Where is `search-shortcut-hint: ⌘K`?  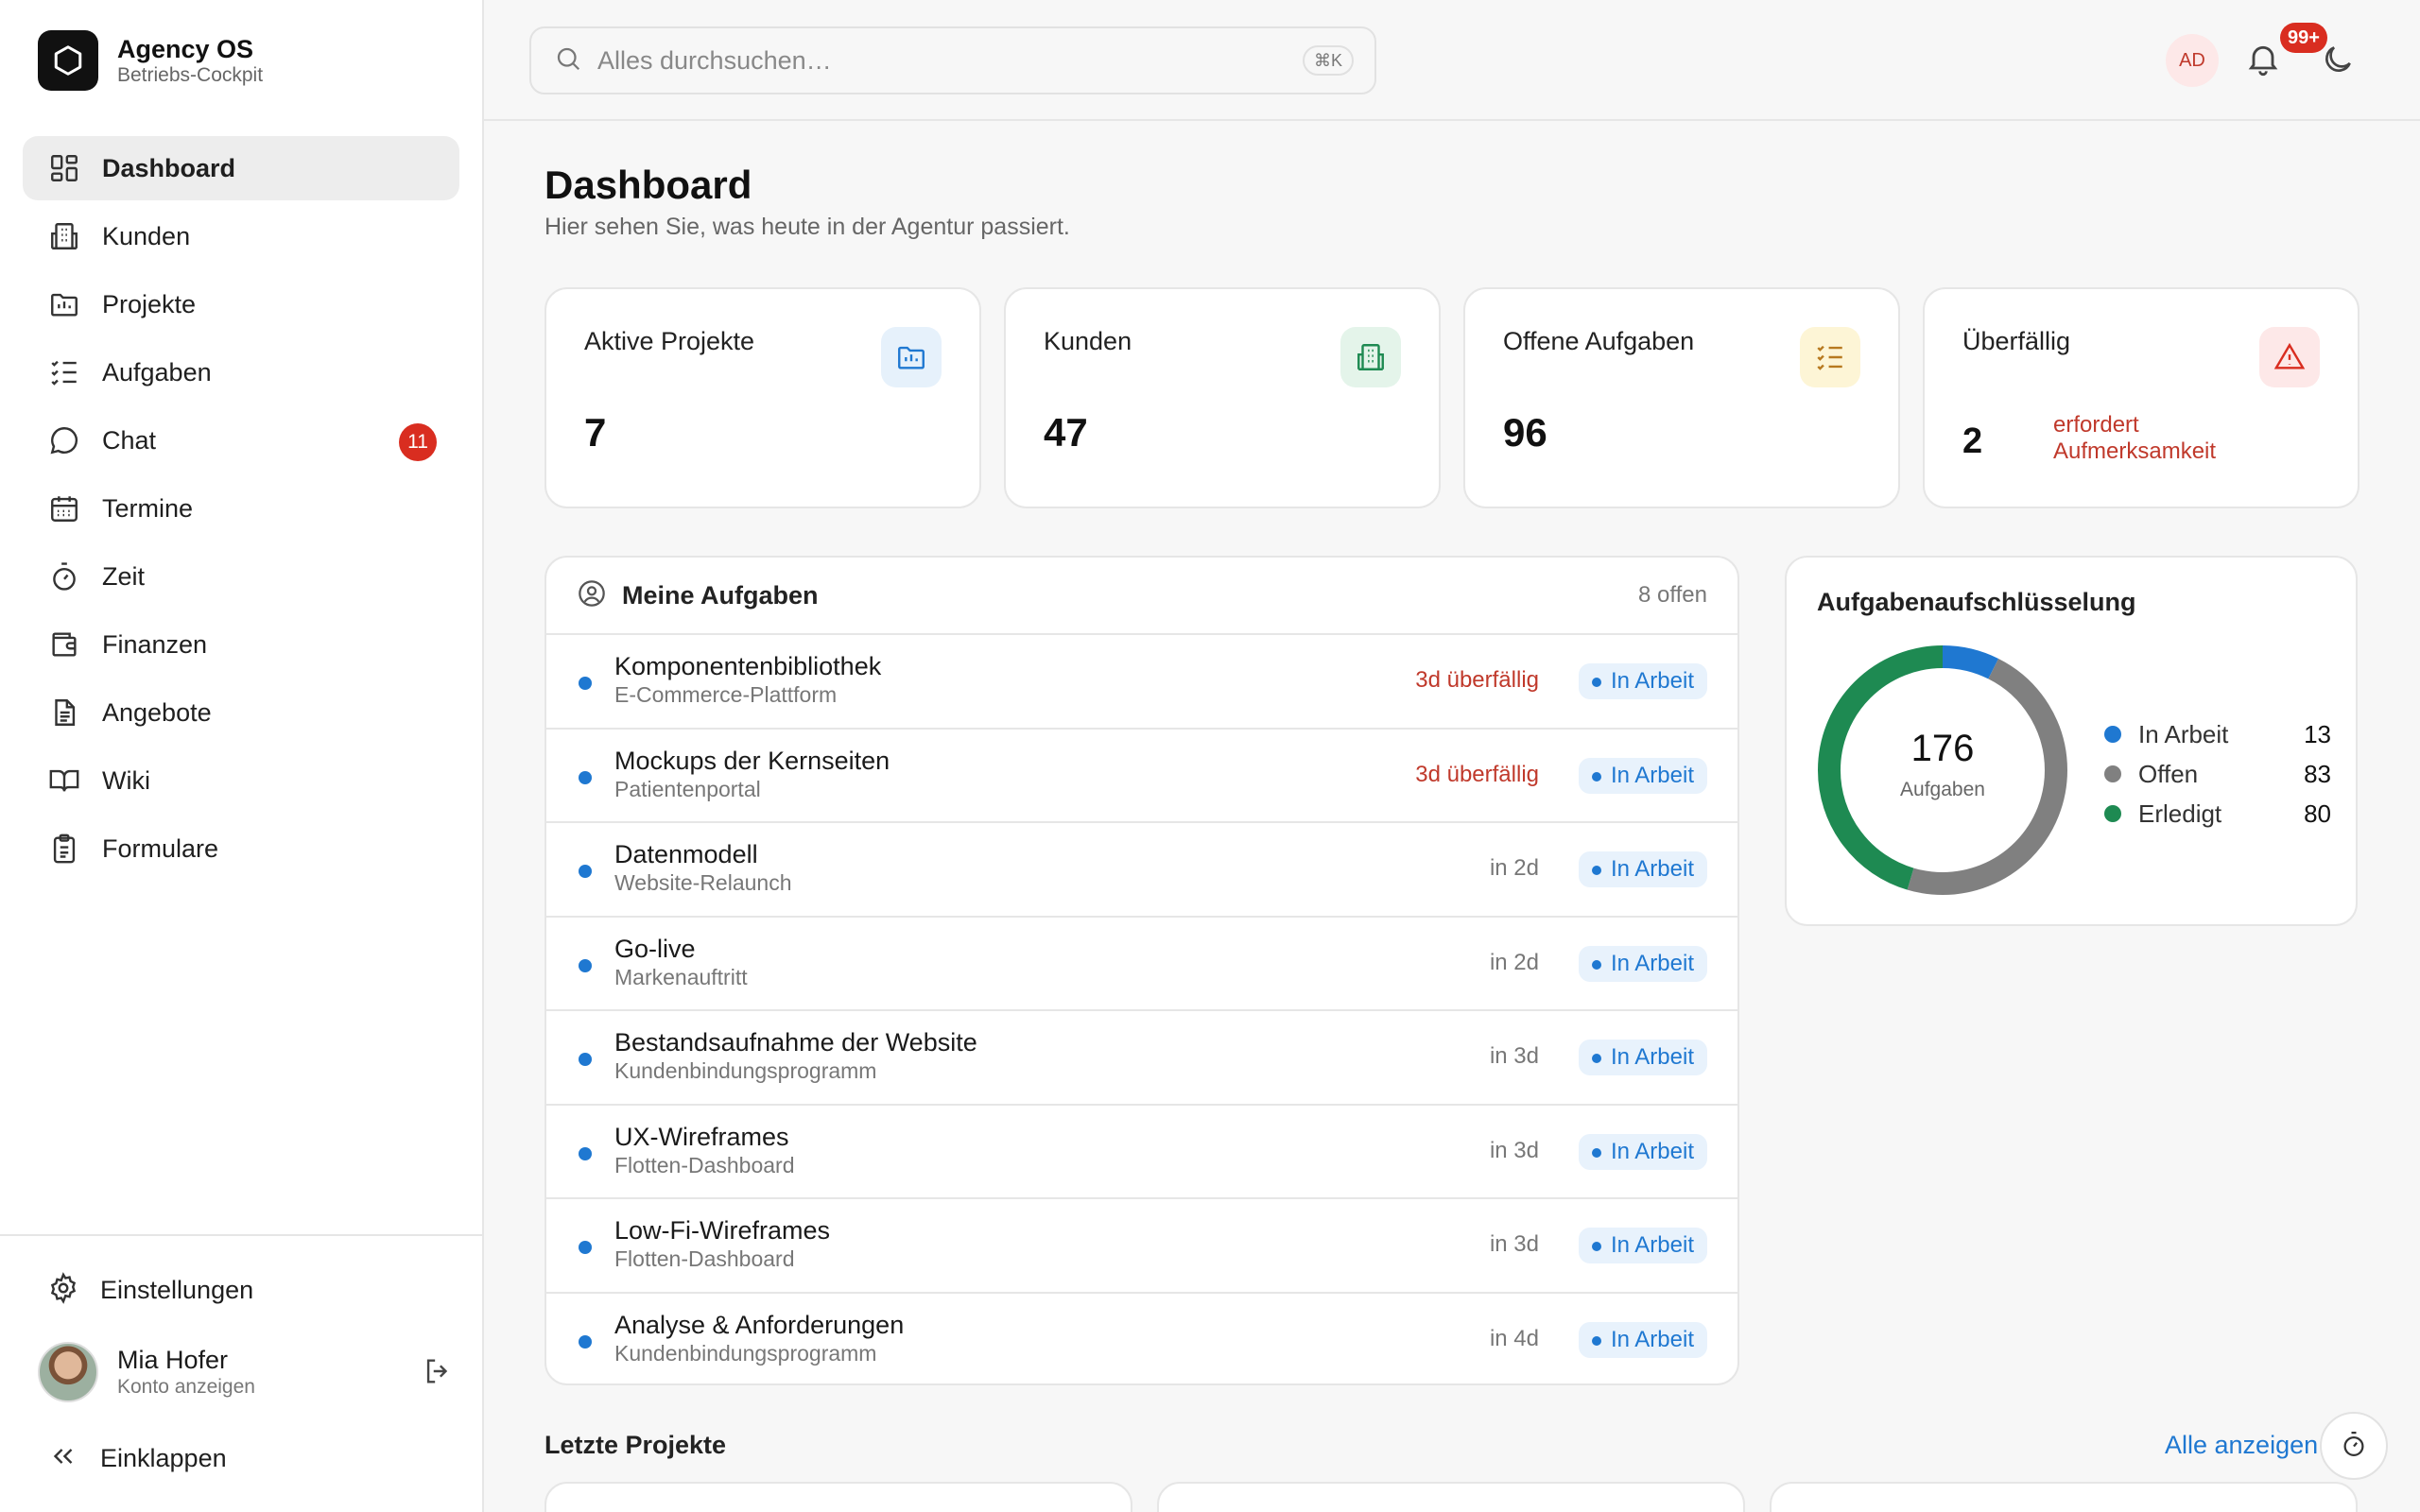 search-shortcut-hint: ⌘K is located at coordinates (1328, 60).